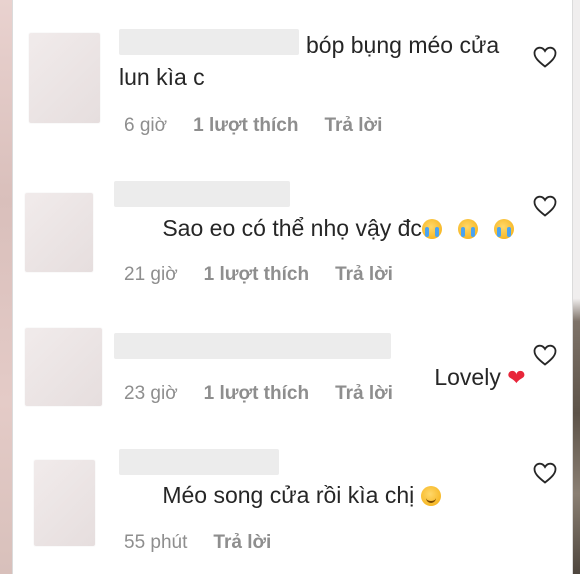 The width and height of the screenshot is (580, 574). What do you see at coordinates (146, 125) in the screenshot?
I see `comment-time: 6 giờ` at bounding box center [146, 125].